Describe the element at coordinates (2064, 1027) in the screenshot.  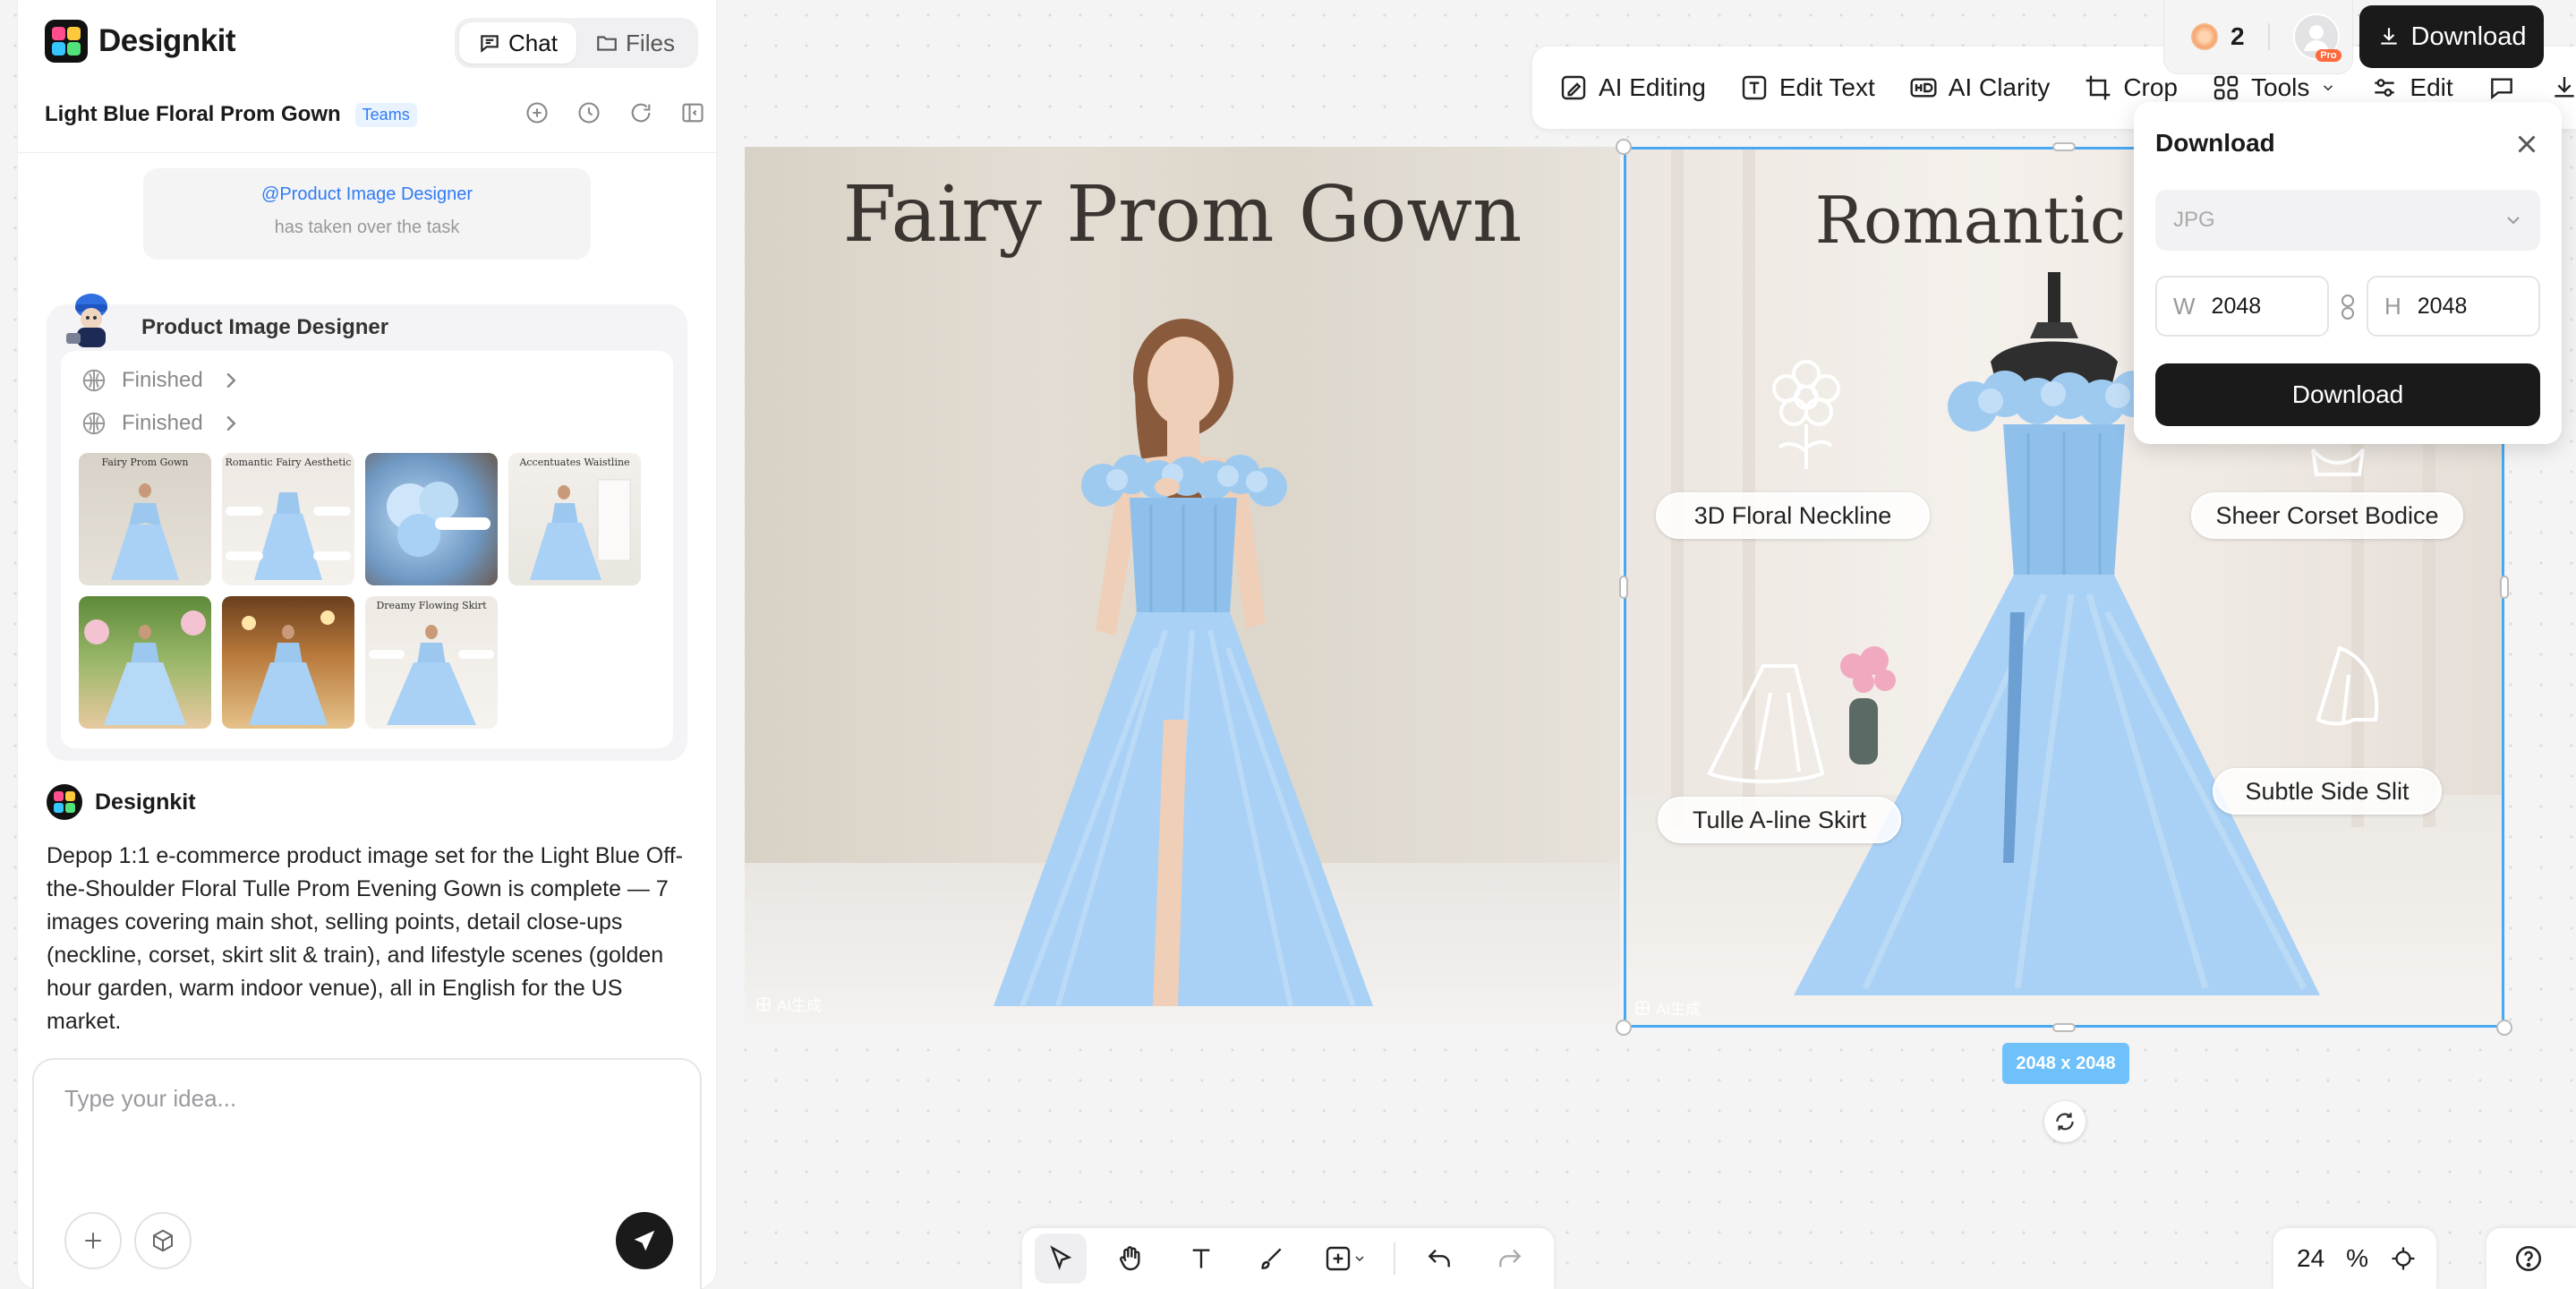
I see `resize-handle-bottom` at that location.